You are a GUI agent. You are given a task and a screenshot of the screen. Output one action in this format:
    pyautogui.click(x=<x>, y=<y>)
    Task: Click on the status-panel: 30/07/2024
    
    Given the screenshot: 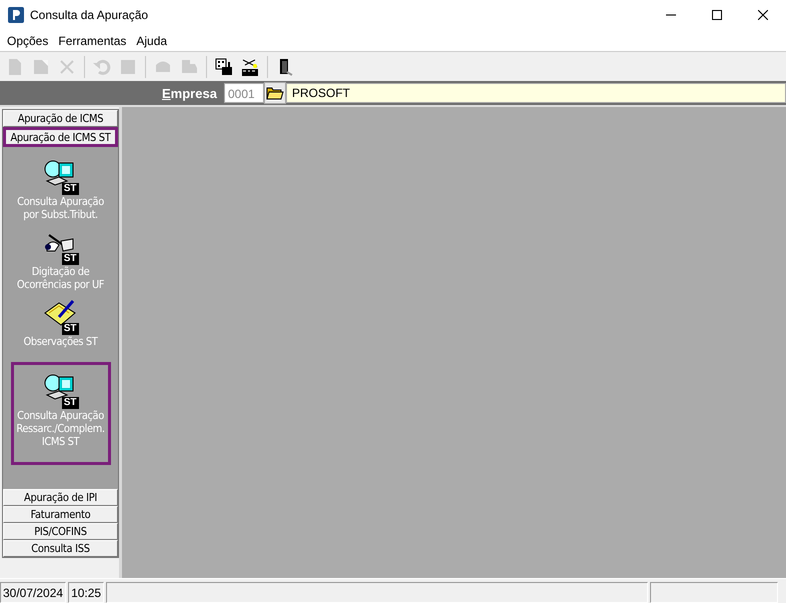 What is the action you would take?
    pyautogui.click(x=33, y=592)
    